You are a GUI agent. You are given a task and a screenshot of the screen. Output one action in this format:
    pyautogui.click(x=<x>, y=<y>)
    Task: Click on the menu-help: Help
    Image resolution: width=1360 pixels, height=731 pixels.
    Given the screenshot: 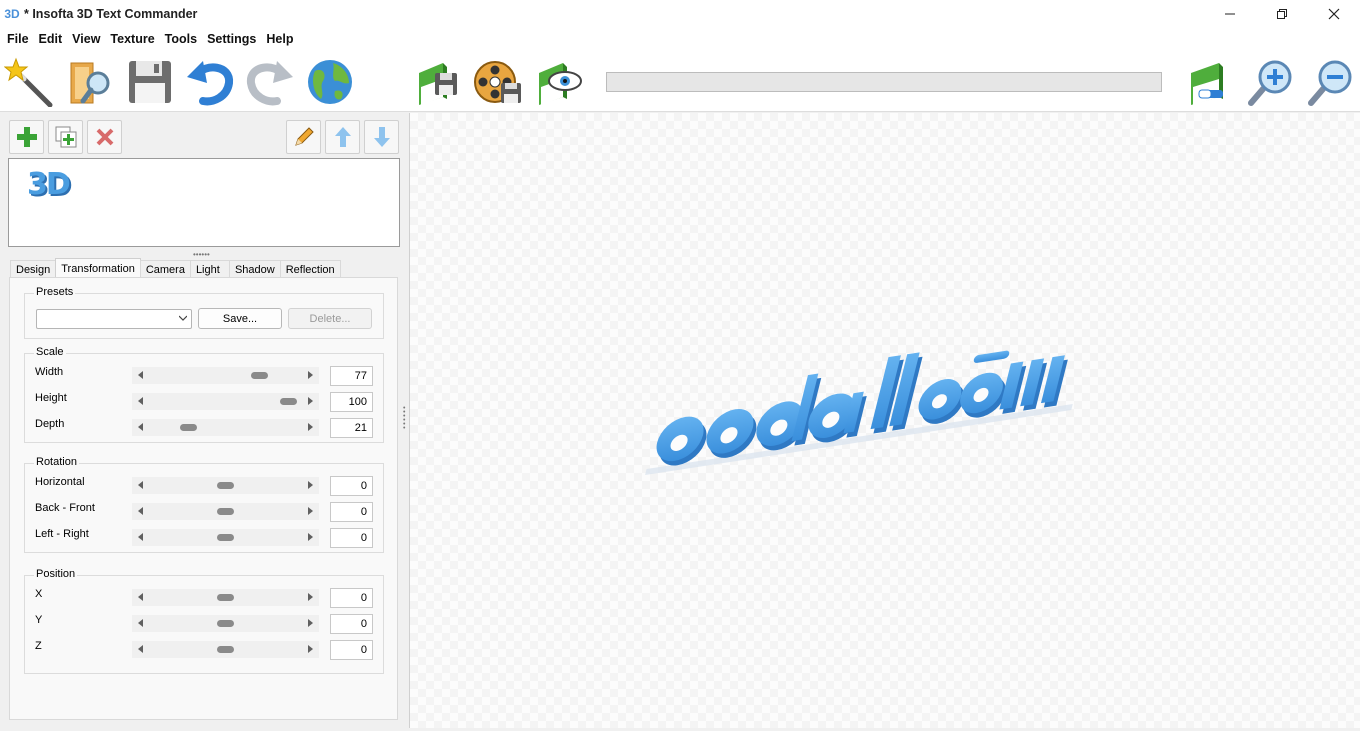 What is the action you would take?
    pyautogui.click(x=279, y=39)
    